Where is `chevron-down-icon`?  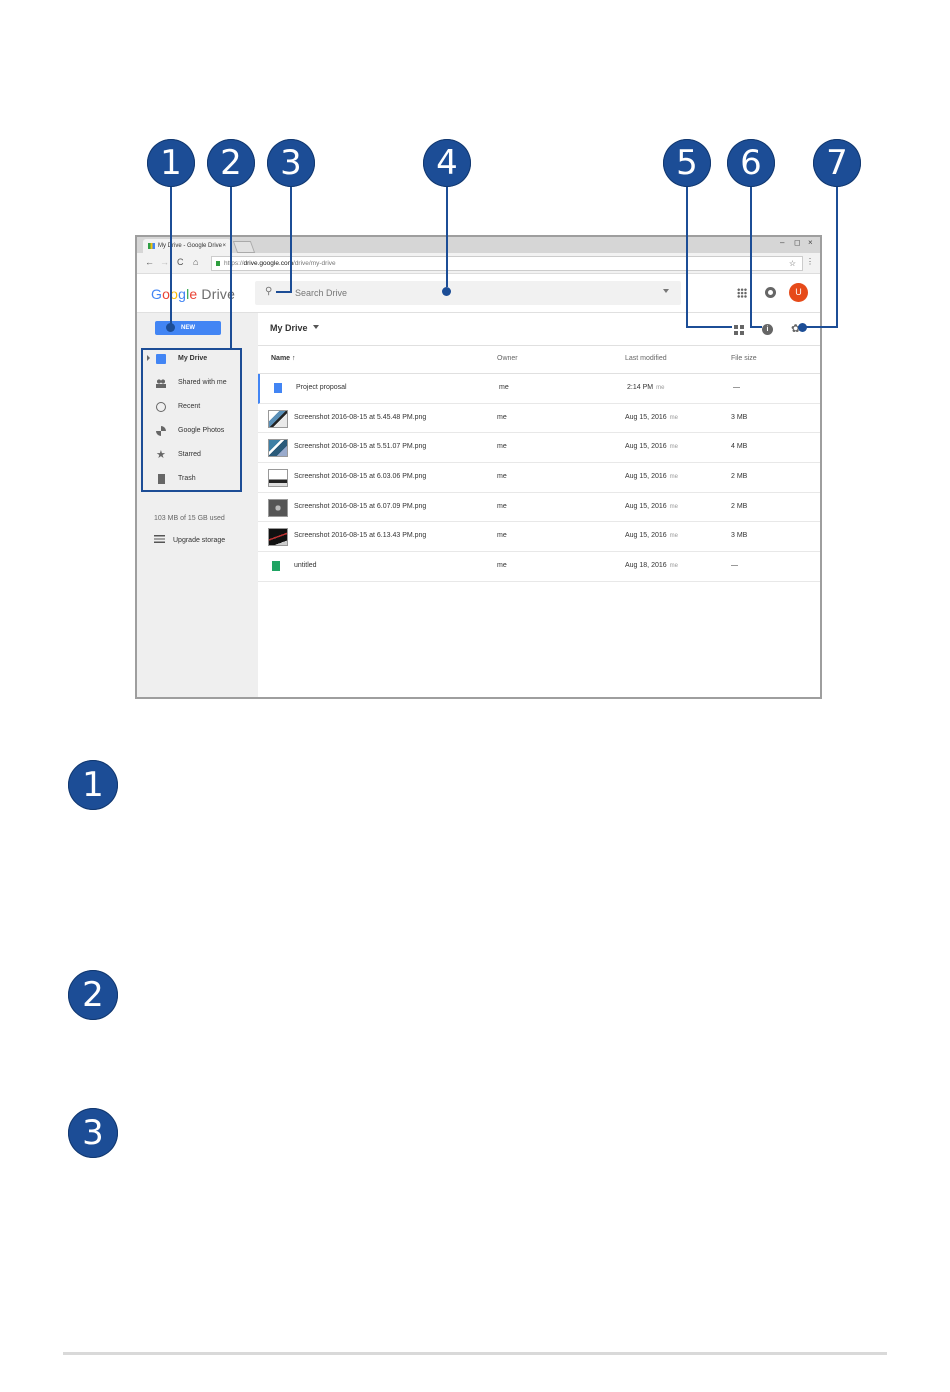 chevron-down-icon is located at coordinates (315, 327).